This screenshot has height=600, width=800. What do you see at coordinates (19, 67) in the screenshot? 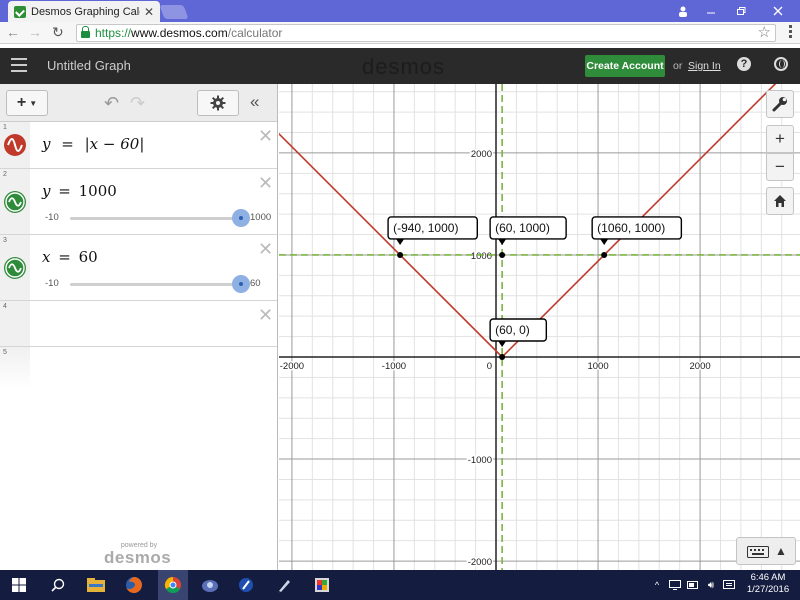
I see `hamburger-icon` at bounding box center [19, 67].